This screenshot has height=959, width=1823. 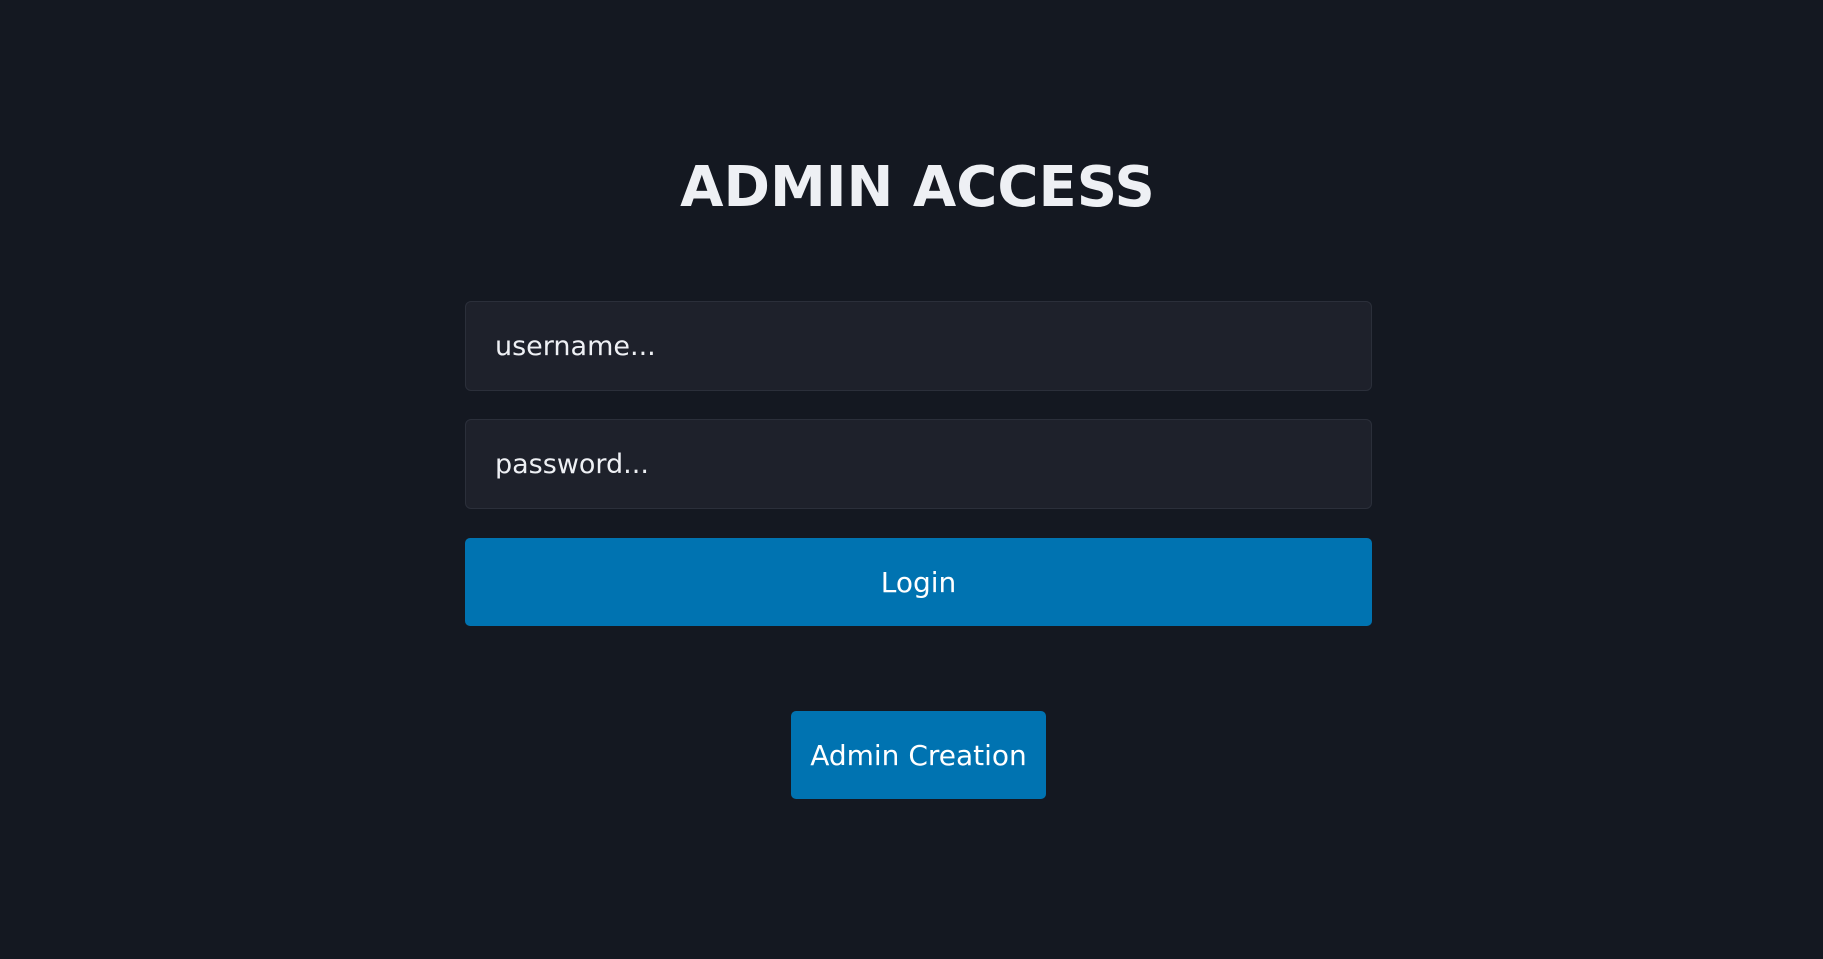 I want to click on username-input, so click(x=918, y=346).